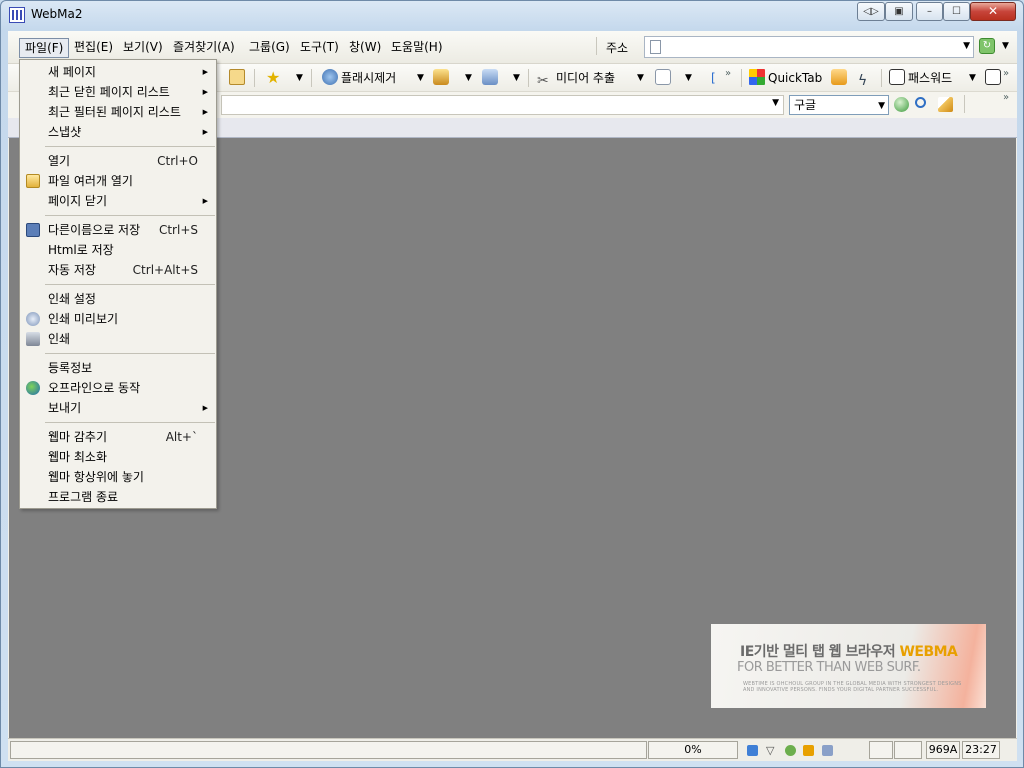 Image resolution: width=1024 pixels, height=768 pixels. Describe the element at coordinates (809, 47) in the screenshot. I see `address-input: ▼` at that location.